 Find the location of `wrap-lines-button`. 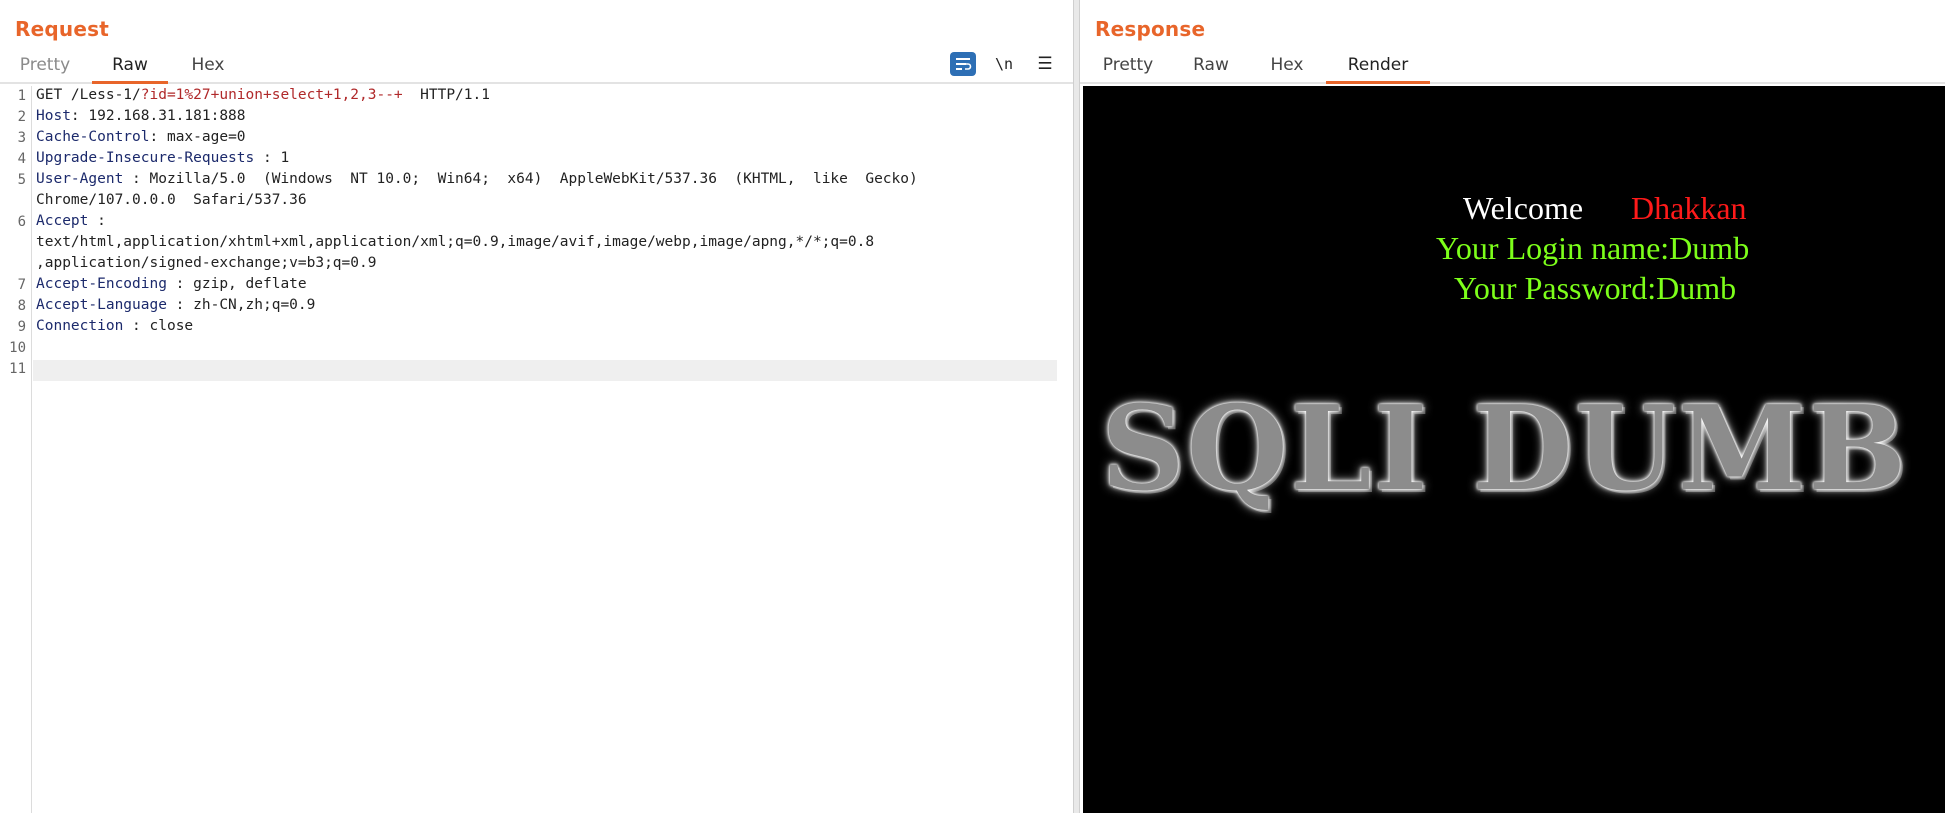

wrap-lines-button is located at coordinates (963, 64).